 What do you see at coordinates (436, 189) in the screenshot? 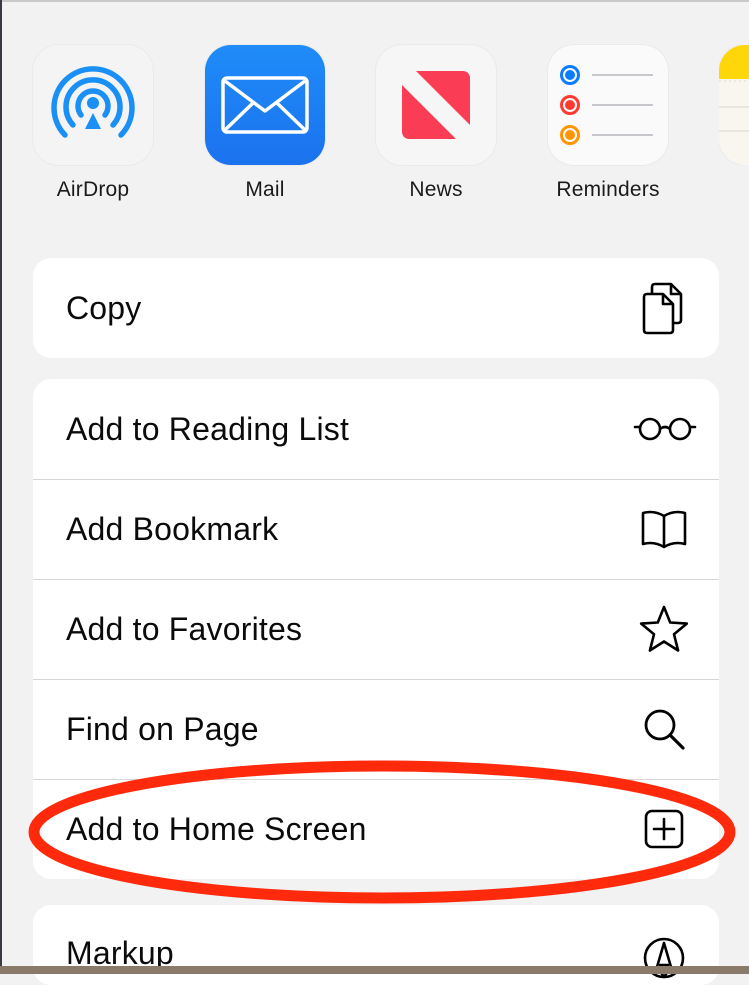
I see `app-label: News` at bounding box center [436, 189].